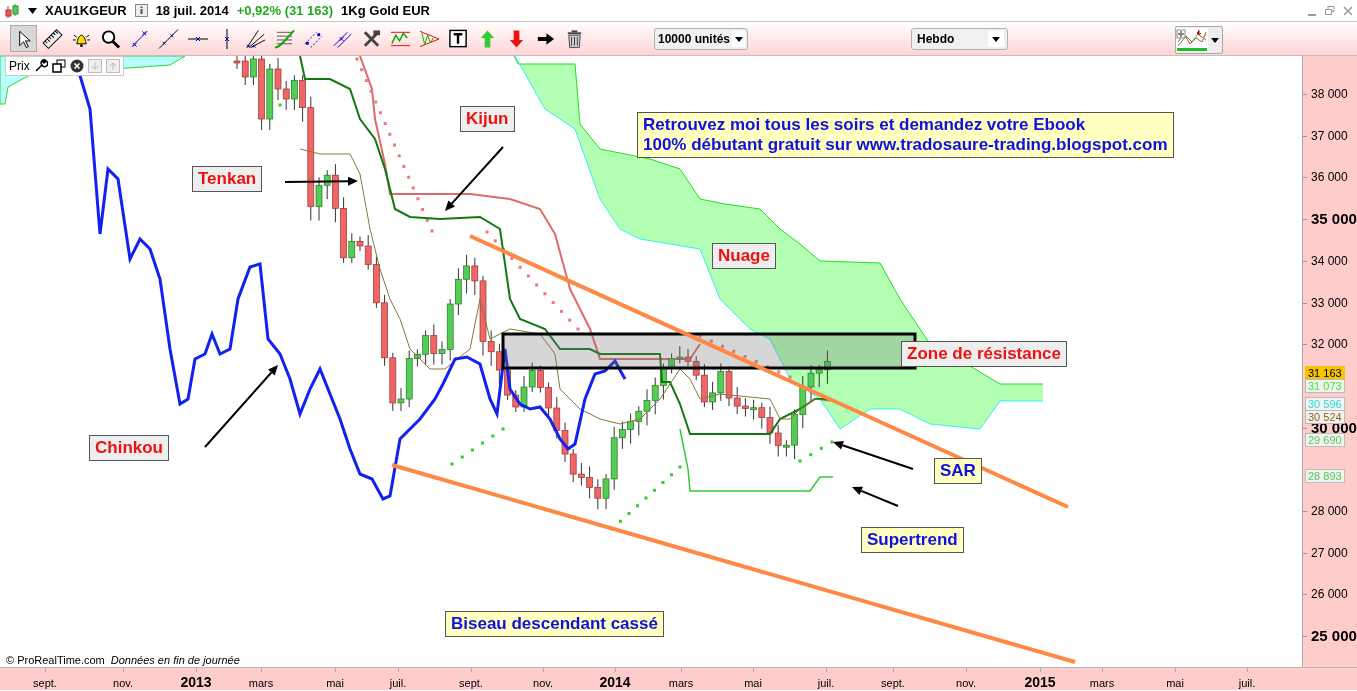  What do you see at coordinates (1329, 552) in the screenshot?
I see `axis-label: 27 000` at bounding box center [1329, 552].